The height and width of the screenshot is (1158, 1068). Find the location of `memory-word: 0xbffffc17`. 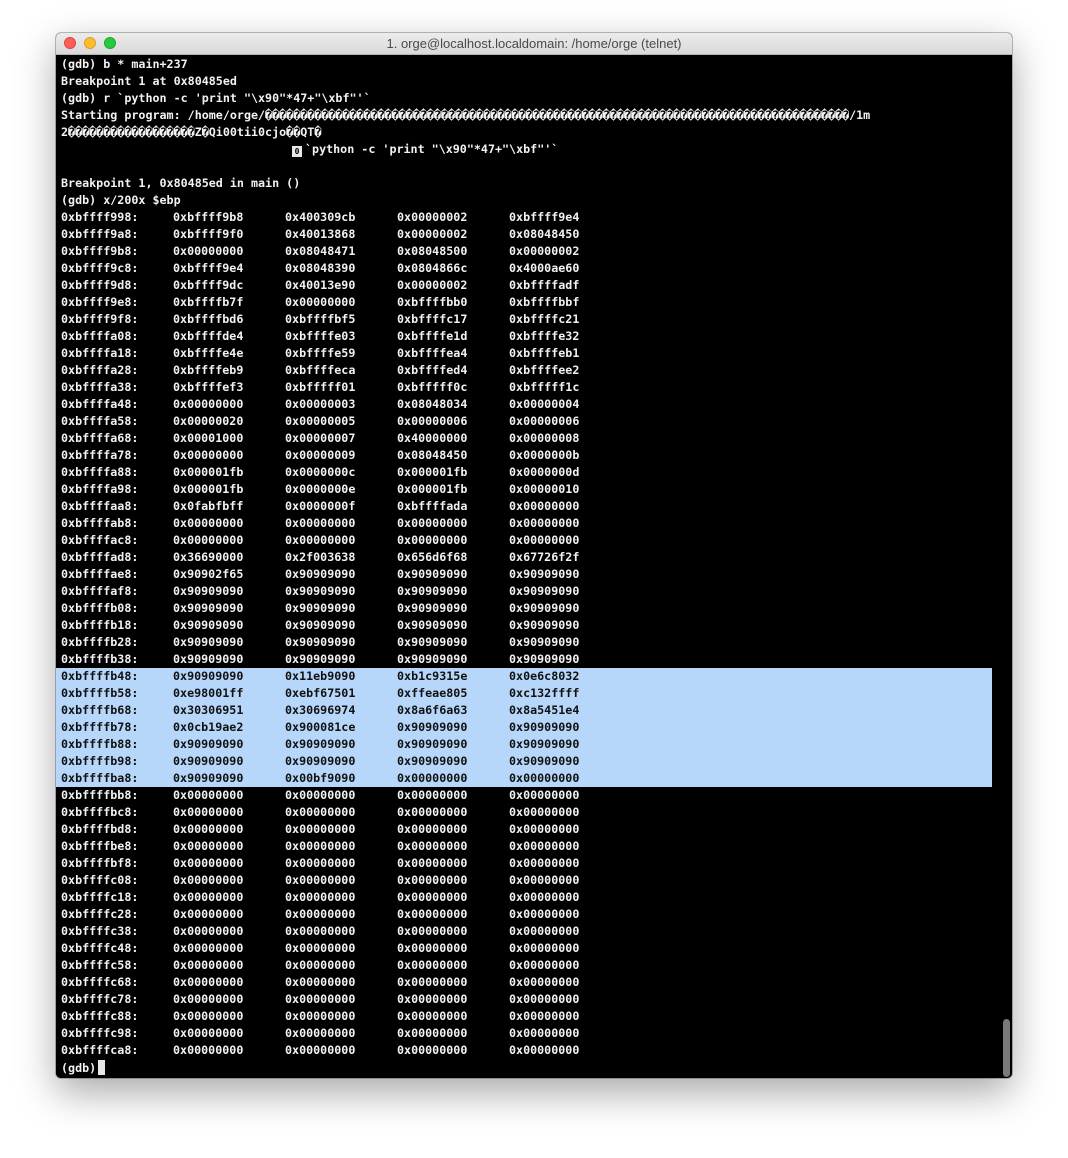

memory-word: 0xbffffc17 is located at coordinates (432, 319).